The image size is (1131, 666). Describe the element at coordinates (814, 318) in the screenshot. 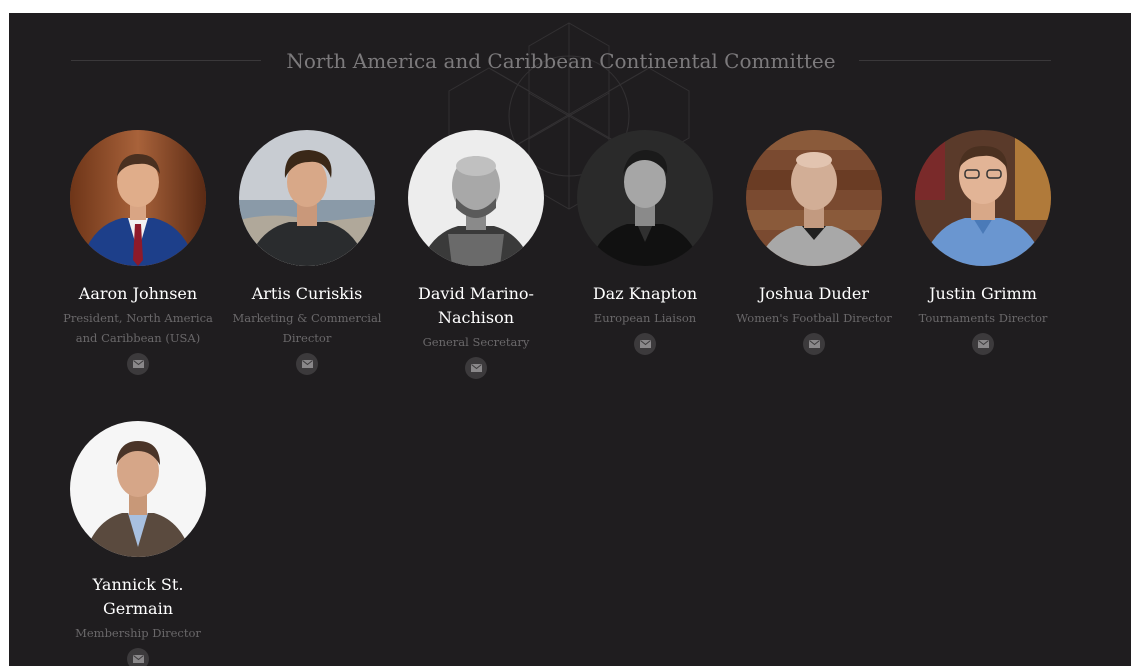

I see `member-role: Women's Football Director` at that location.